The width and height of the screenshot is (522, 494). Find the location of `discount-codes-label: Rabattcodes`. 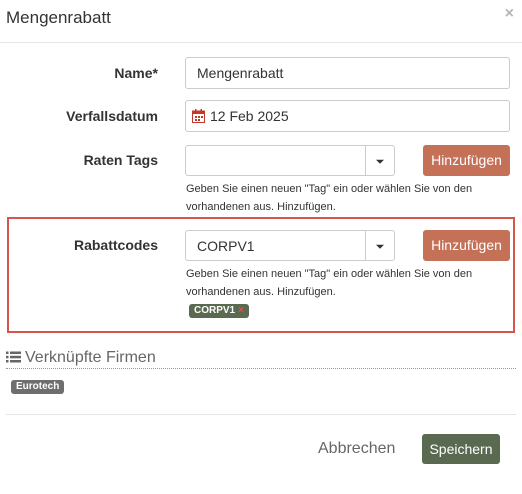

discount-codes-label: Rabattcodes is located at coordinates (115, 245).